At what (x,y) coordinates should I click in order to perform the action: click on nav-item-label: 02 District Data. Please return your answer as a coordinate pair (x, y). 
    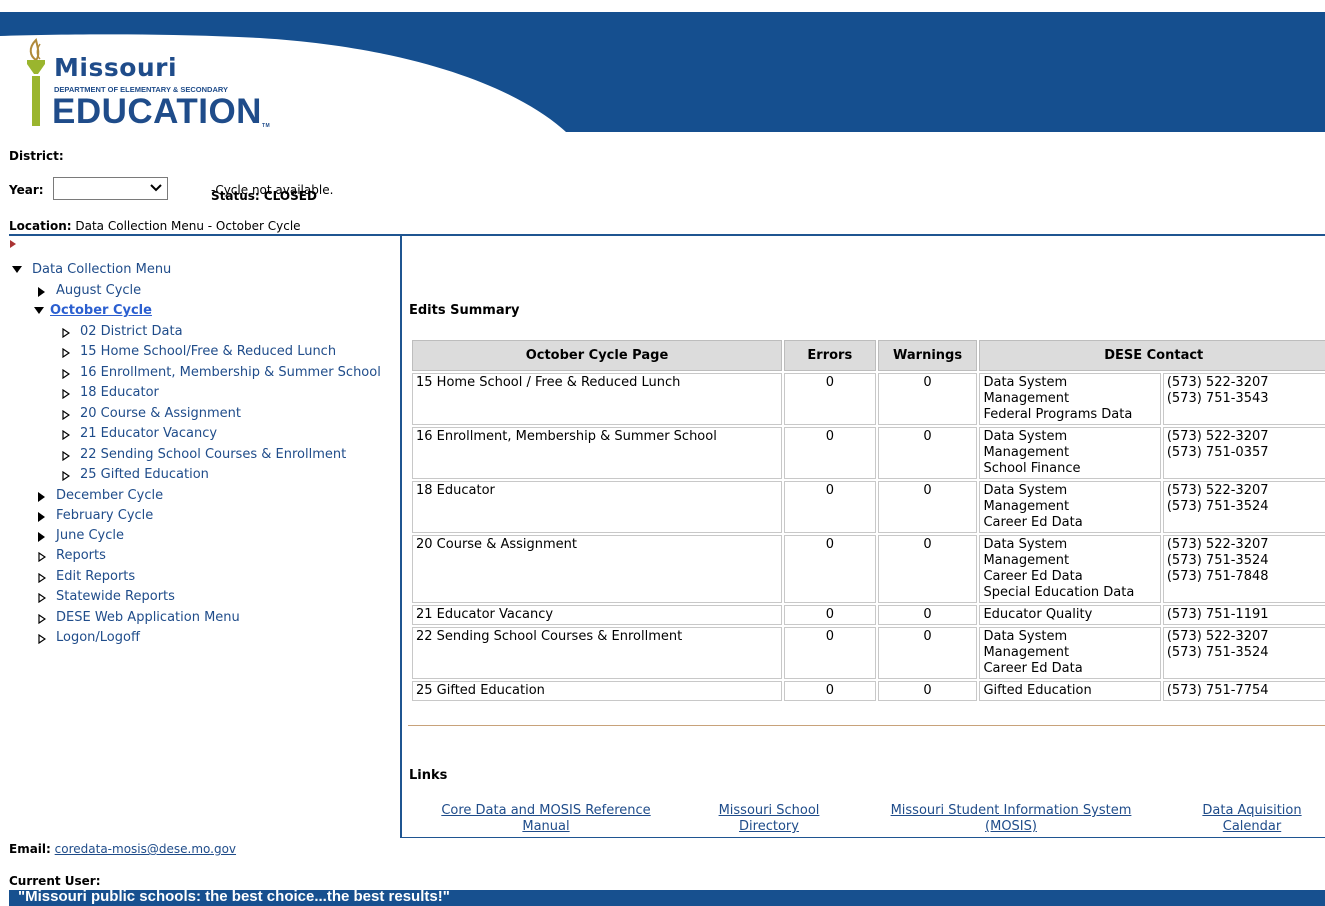
    Looking at the image, I should click on (131, 331).